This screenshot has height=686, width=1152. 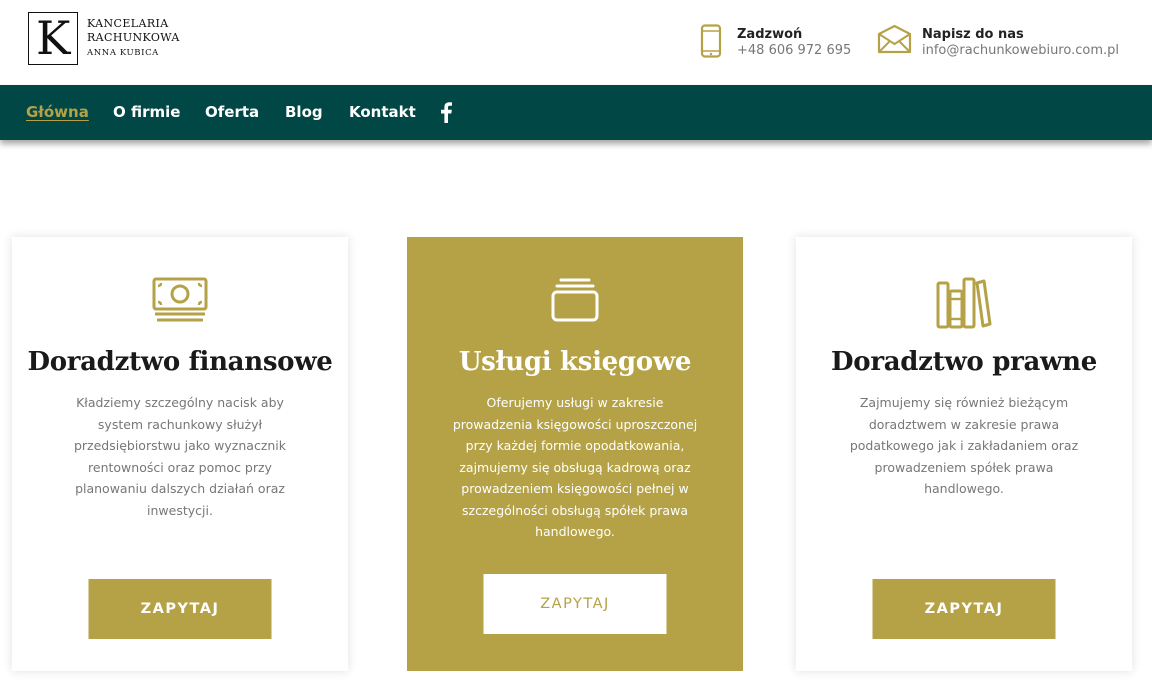 I want to click on logo-letter: K, so click(x=53, y=38).